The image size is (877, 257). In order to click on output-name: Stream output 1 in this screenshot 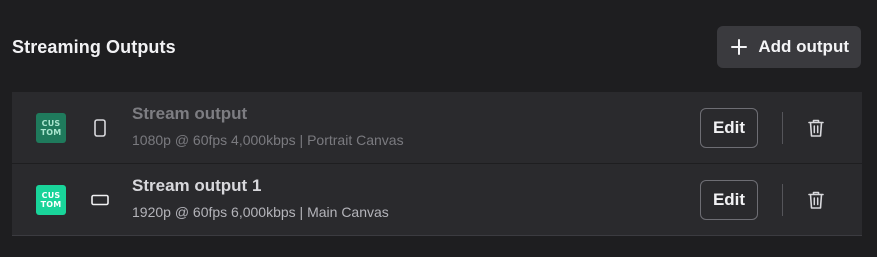, I will do `click(197, 185)`.